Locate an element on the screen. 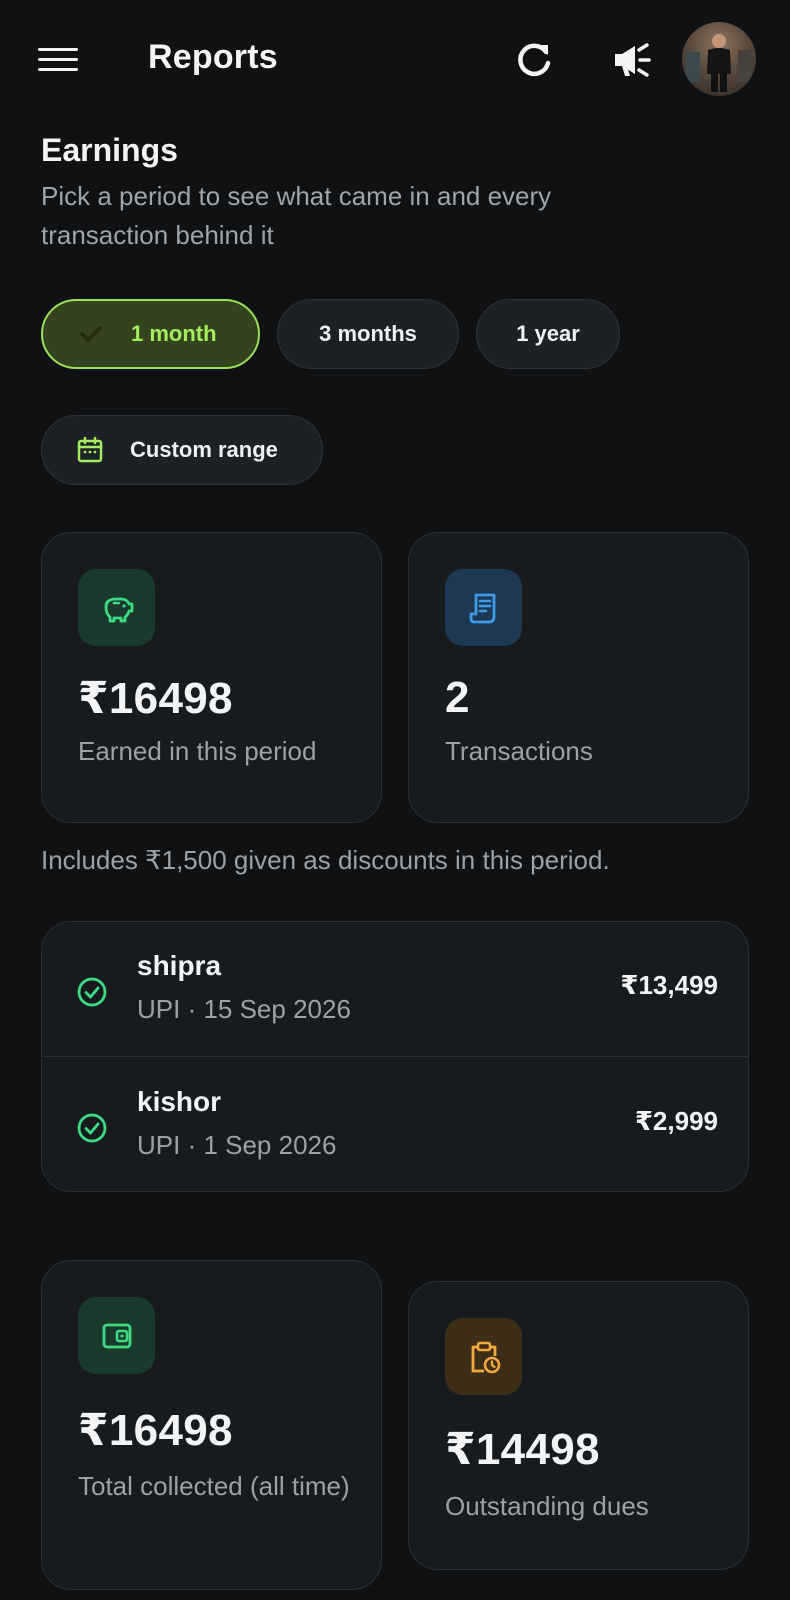  pending-clipboard-icon is located at coordinates (483, 1356).